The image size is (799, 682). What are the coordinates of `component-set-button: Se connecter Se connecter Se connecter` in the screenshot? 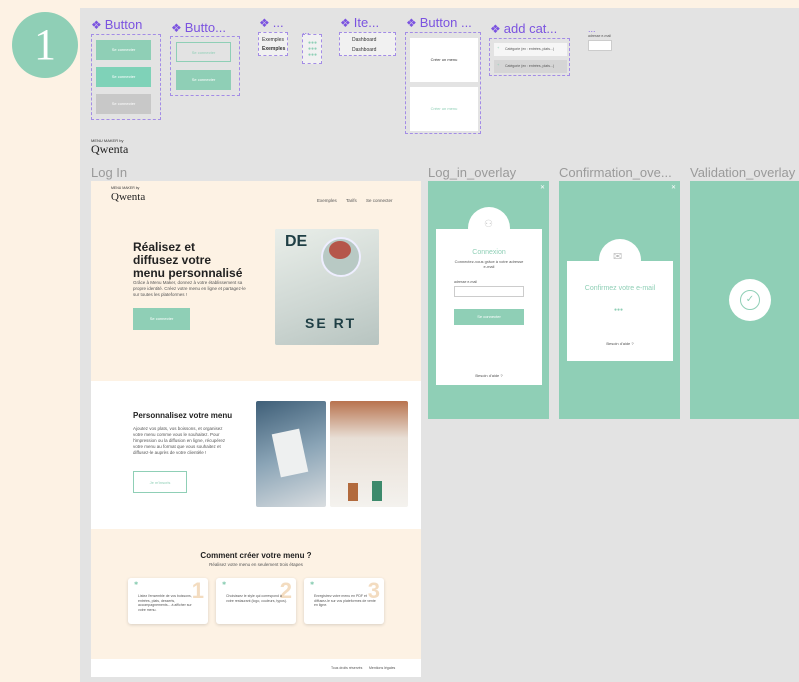 It's located at (126, 77).